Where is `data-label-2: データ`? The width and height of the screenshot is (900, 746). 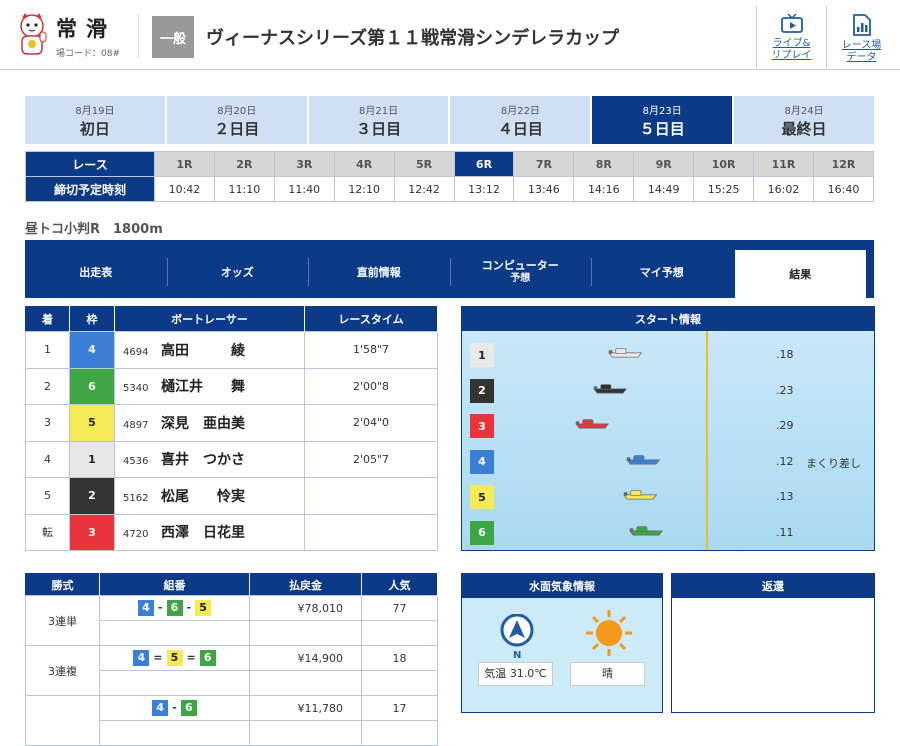
data-label-2: データ is located at coordinates (861, 57).